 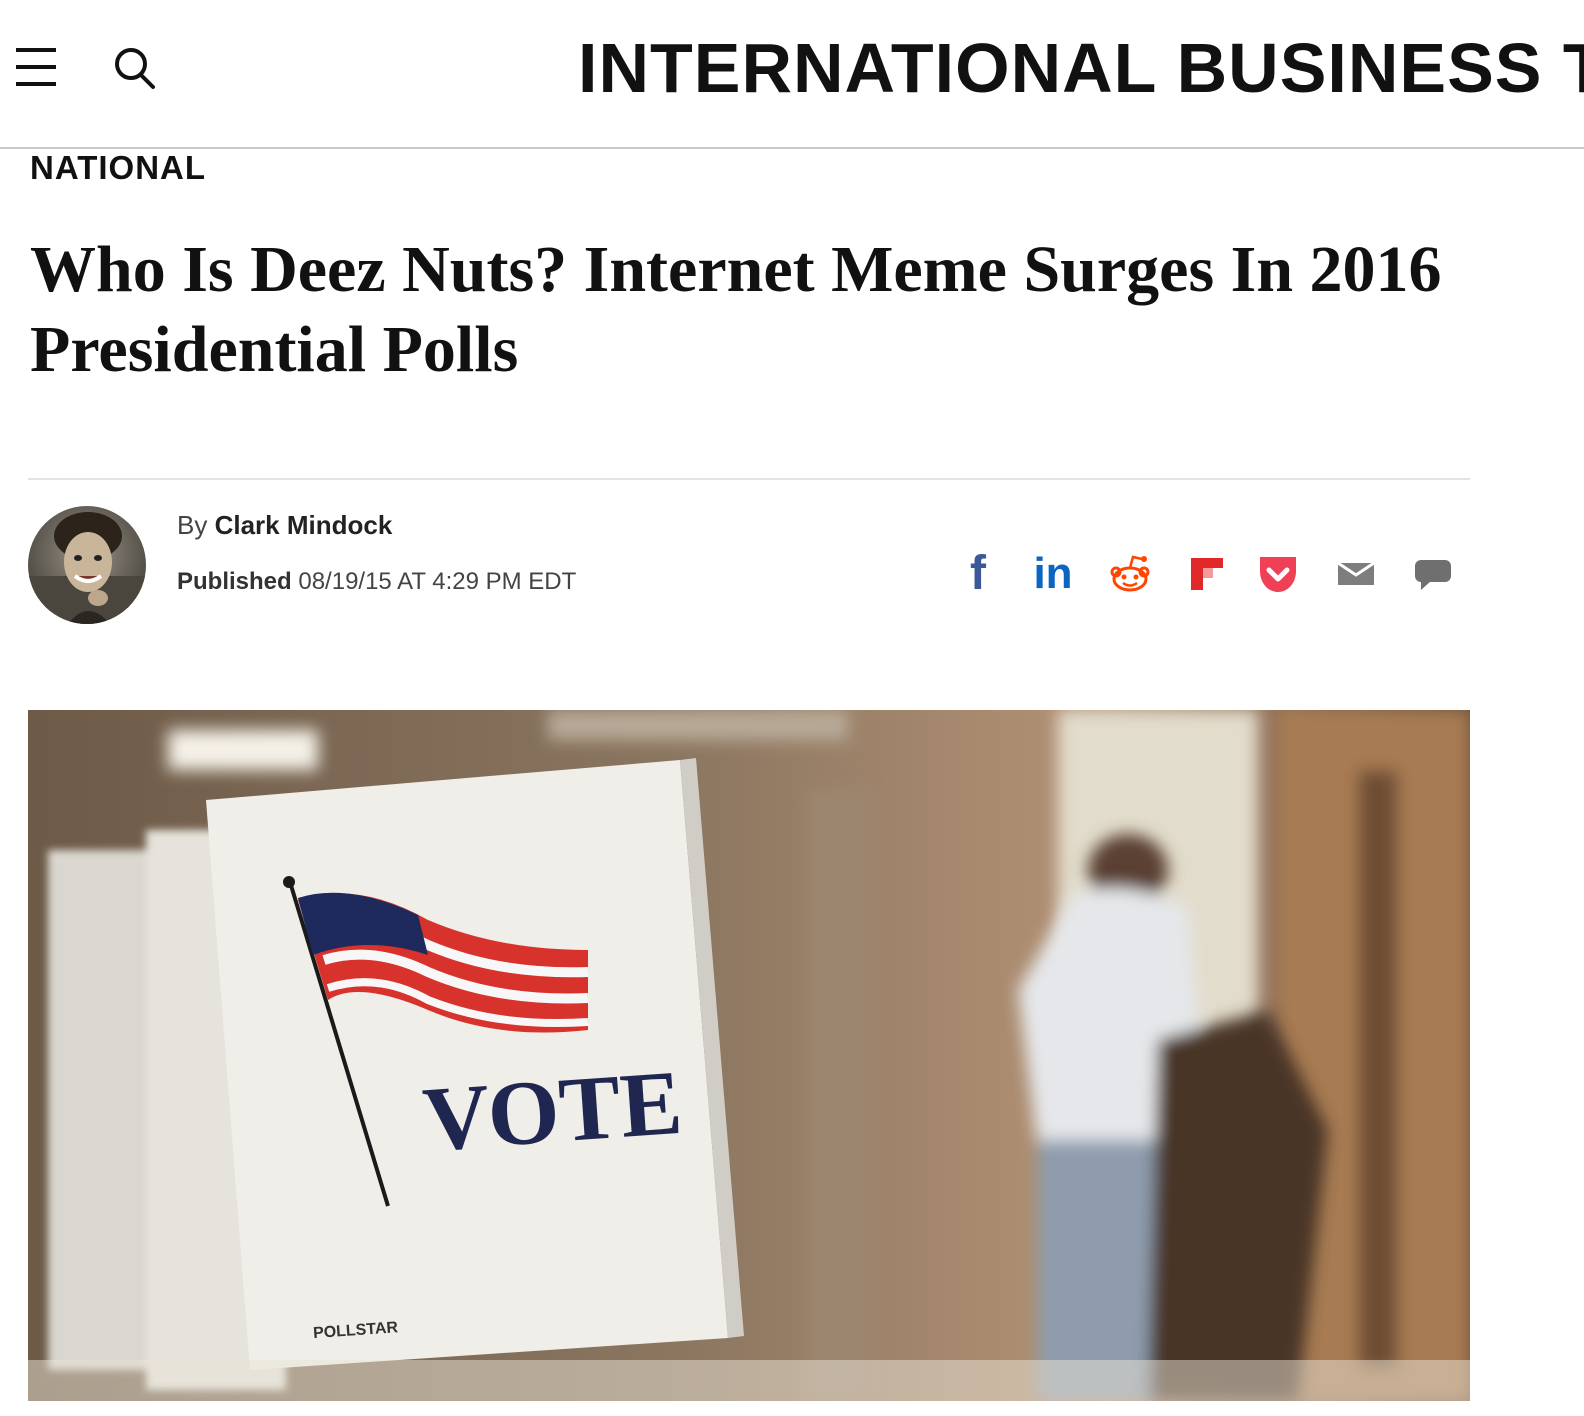 What do you see at coordinates (1130, 574) in the screenshot?
I see `reddit-icon` at bounding box center [1130, 574].